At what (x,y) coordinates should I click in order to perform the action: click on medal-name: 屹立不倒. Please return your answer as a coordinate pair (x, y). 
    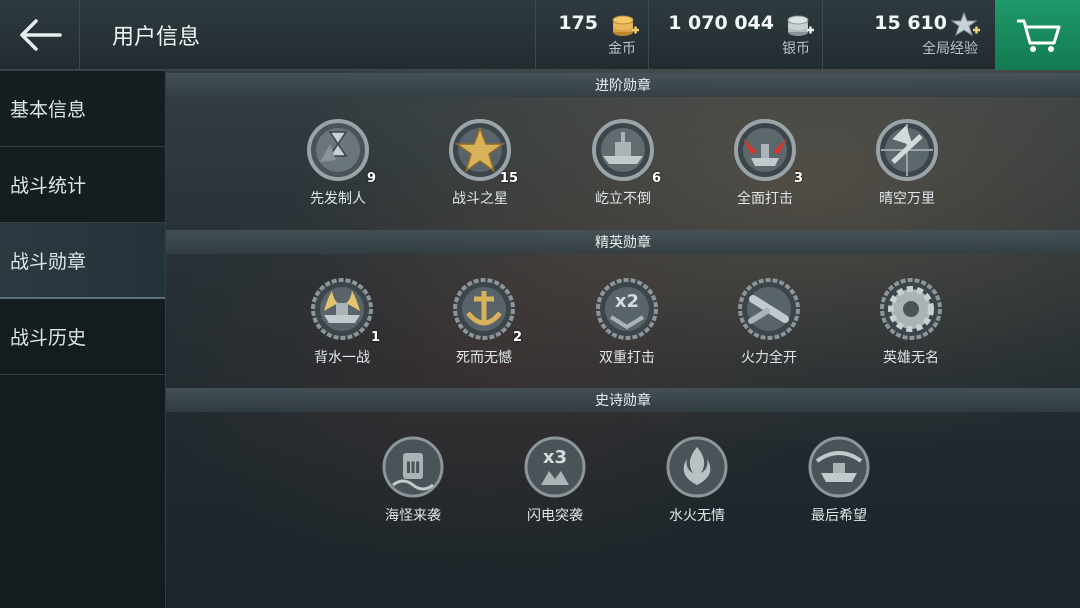
    Looking at the image, I should click on (623, 199).